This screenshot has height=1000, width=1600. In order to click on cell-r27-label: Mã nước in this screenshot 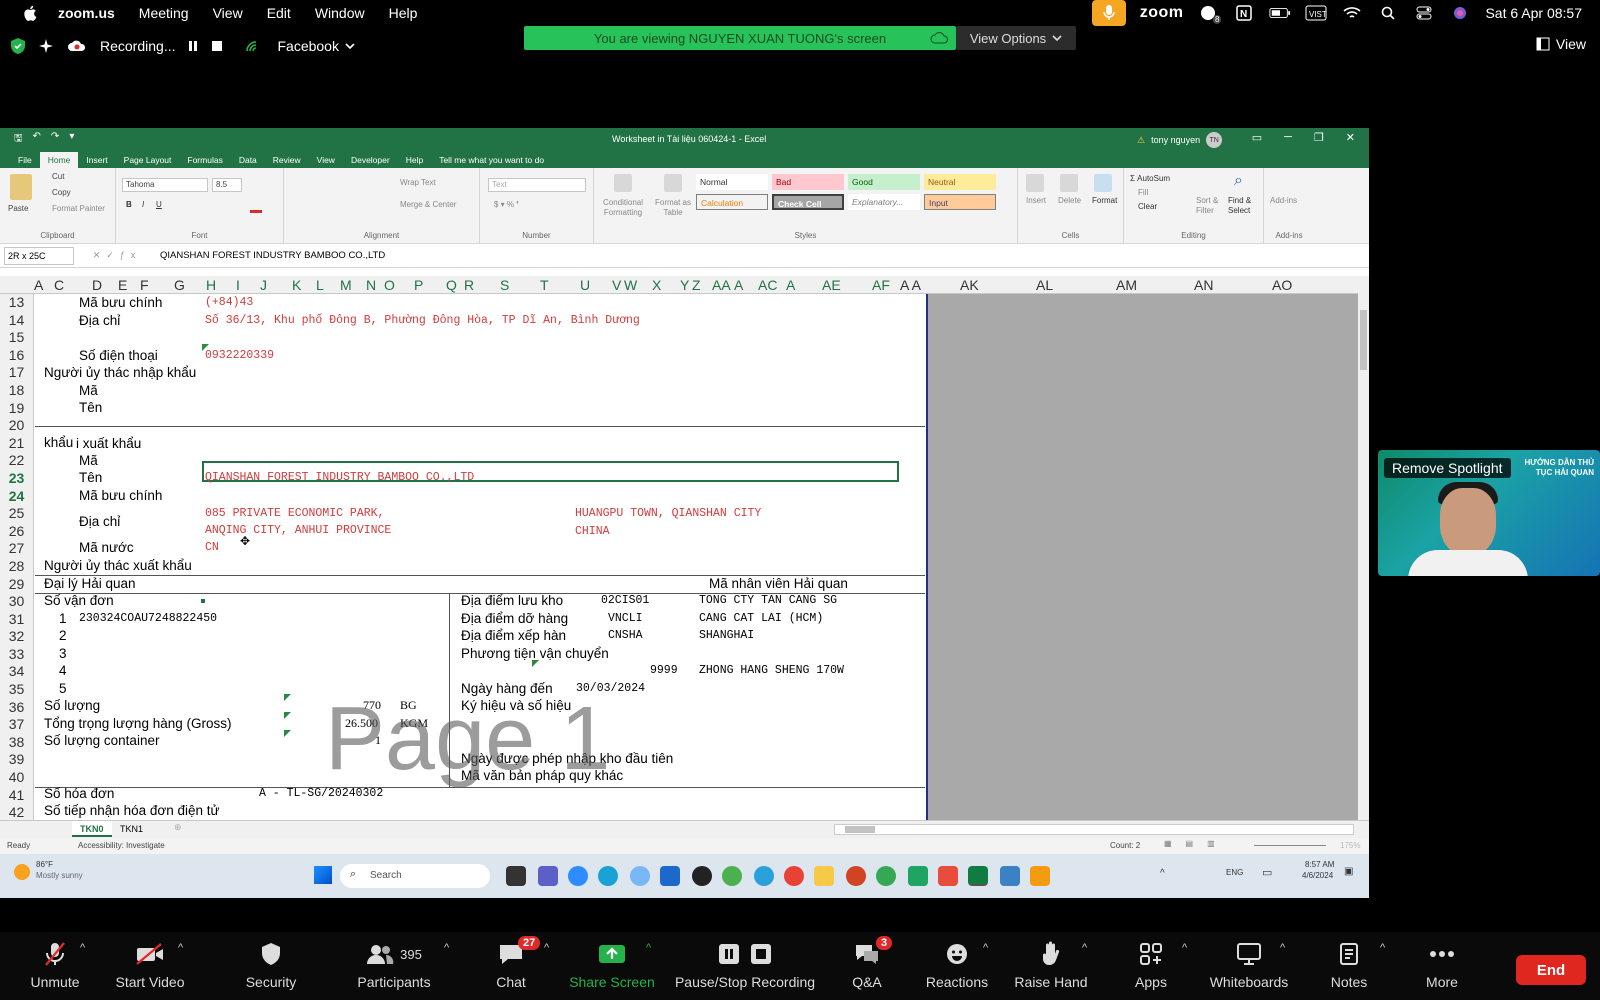, I will do `click(106, 547)`.